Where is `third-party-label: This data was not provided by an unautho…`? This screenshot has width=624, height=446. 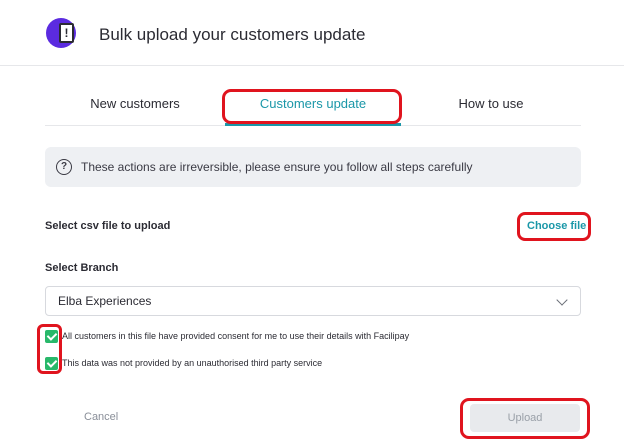 third-party-label: This data was not provided by an unautho… is located at coordinates (192, 363).